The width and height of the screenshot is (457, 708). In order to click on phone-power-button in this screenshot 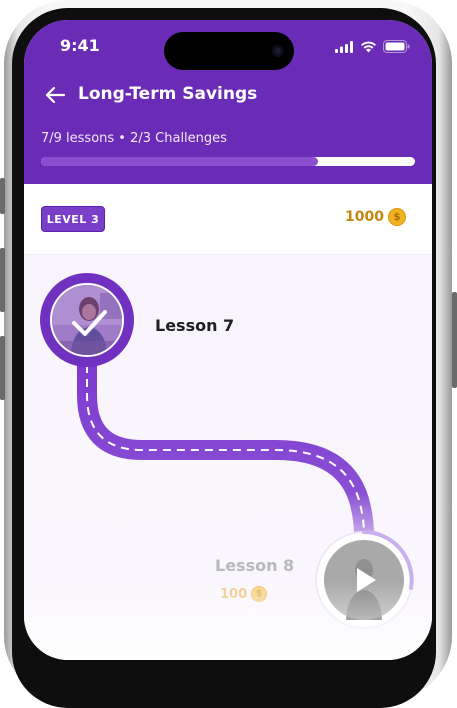, I will do `click(454, 340)`.